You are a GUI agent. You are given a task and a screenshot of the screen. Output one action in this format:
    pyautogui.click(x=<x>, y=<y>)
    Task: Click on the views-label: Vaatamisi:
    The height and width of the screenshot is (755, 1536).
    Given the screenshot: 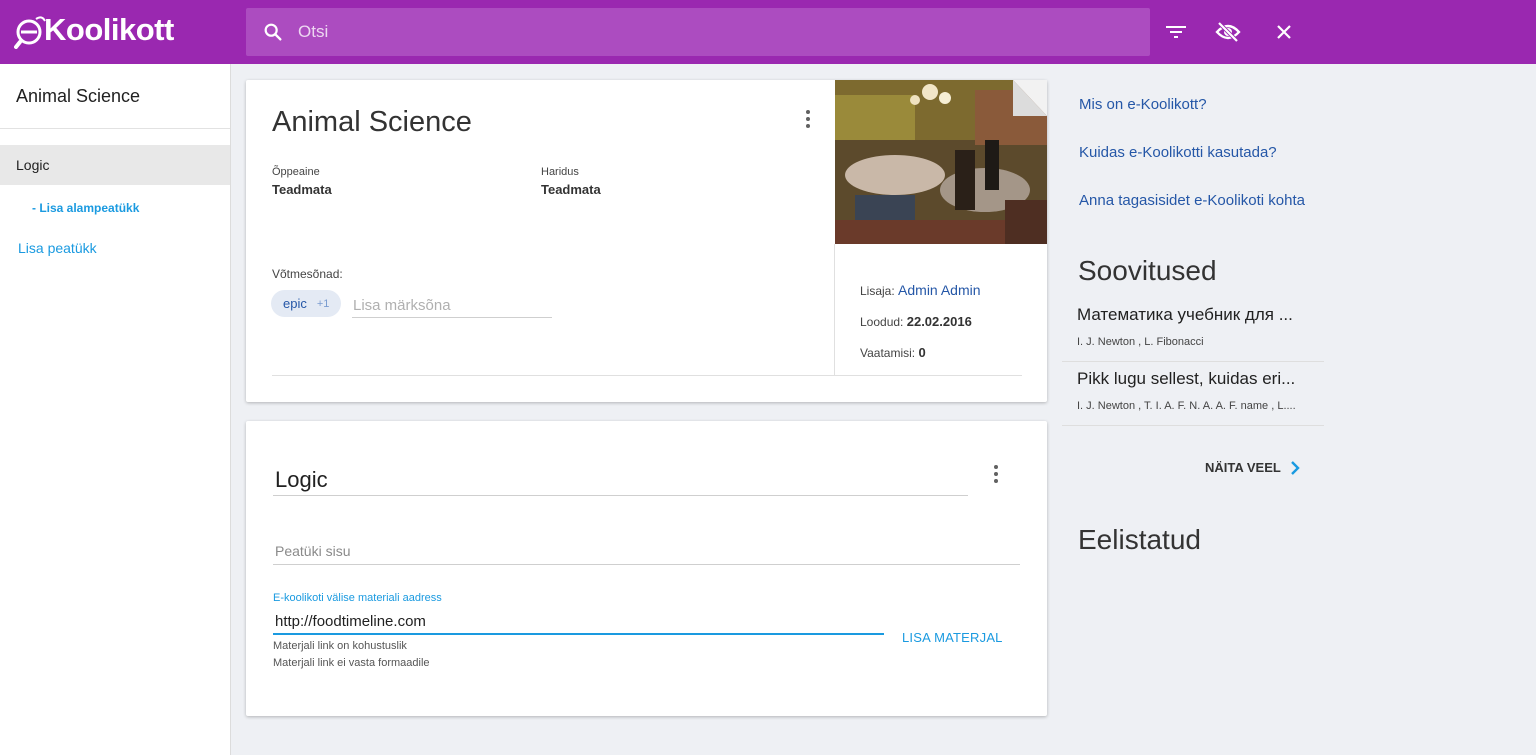 What is the action you would take?
    pyautogui.click(x=888, y=353)
    